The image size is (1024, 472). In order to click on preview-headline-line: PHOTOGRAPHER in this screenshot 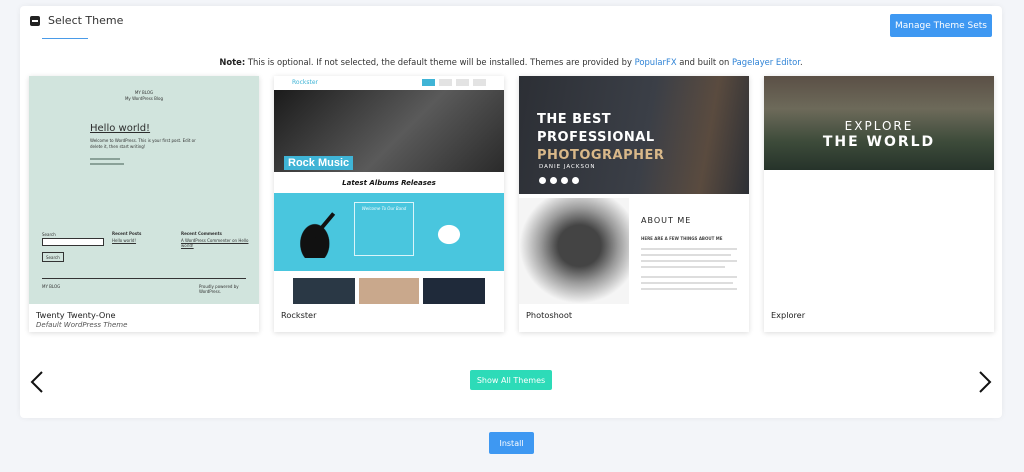, I will do `click(601, 155)`.